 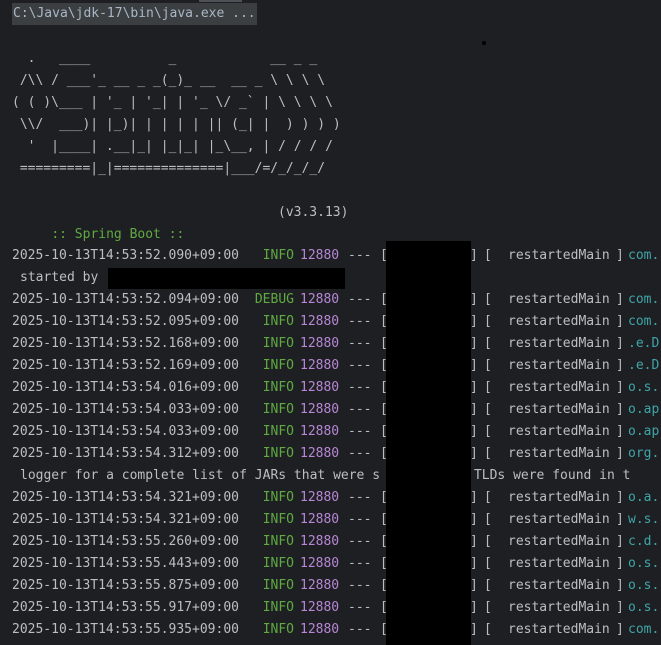 What do you see at coordinates (428, 443) in the screenshot?
I see `redacted-app-name-column` at bounding box center [428, 443].